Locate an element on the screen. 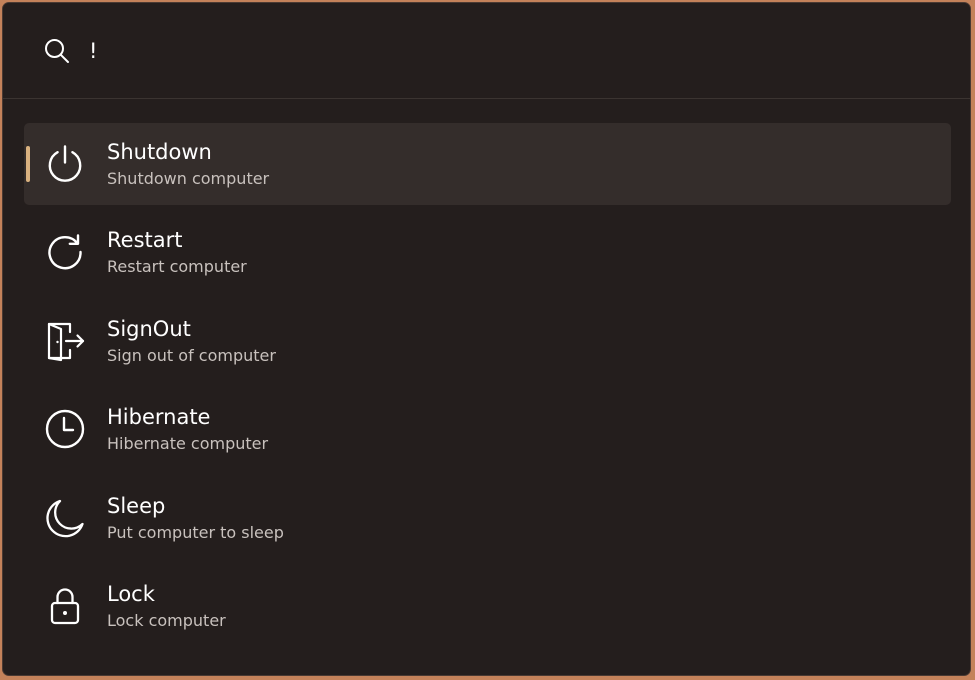 This screenshot has height=680, width=975. result-title: SignOut is located at coordinates (149, 328).